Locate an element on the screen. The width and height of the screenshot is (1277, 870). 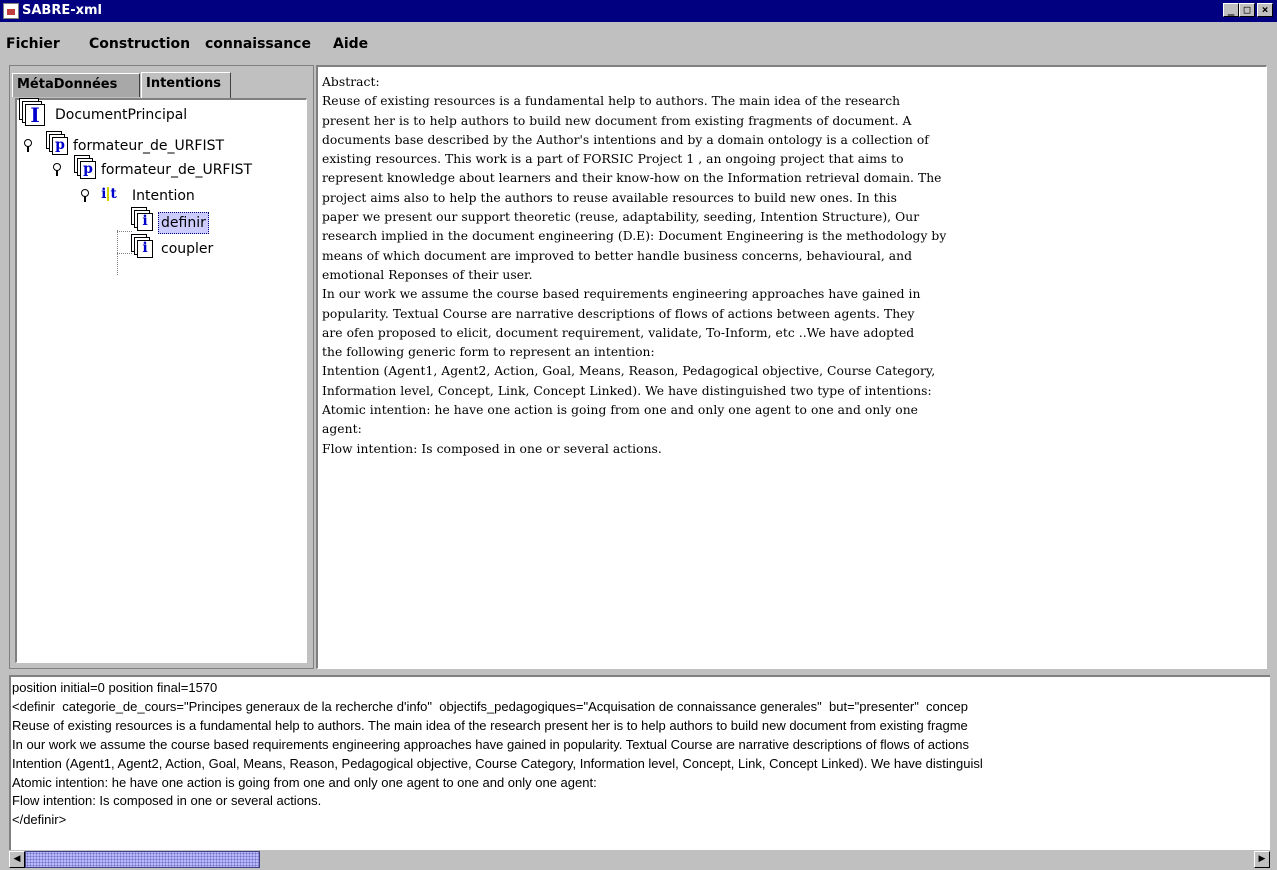
tree-node-label: Intention is located at coordinates (163, 196).